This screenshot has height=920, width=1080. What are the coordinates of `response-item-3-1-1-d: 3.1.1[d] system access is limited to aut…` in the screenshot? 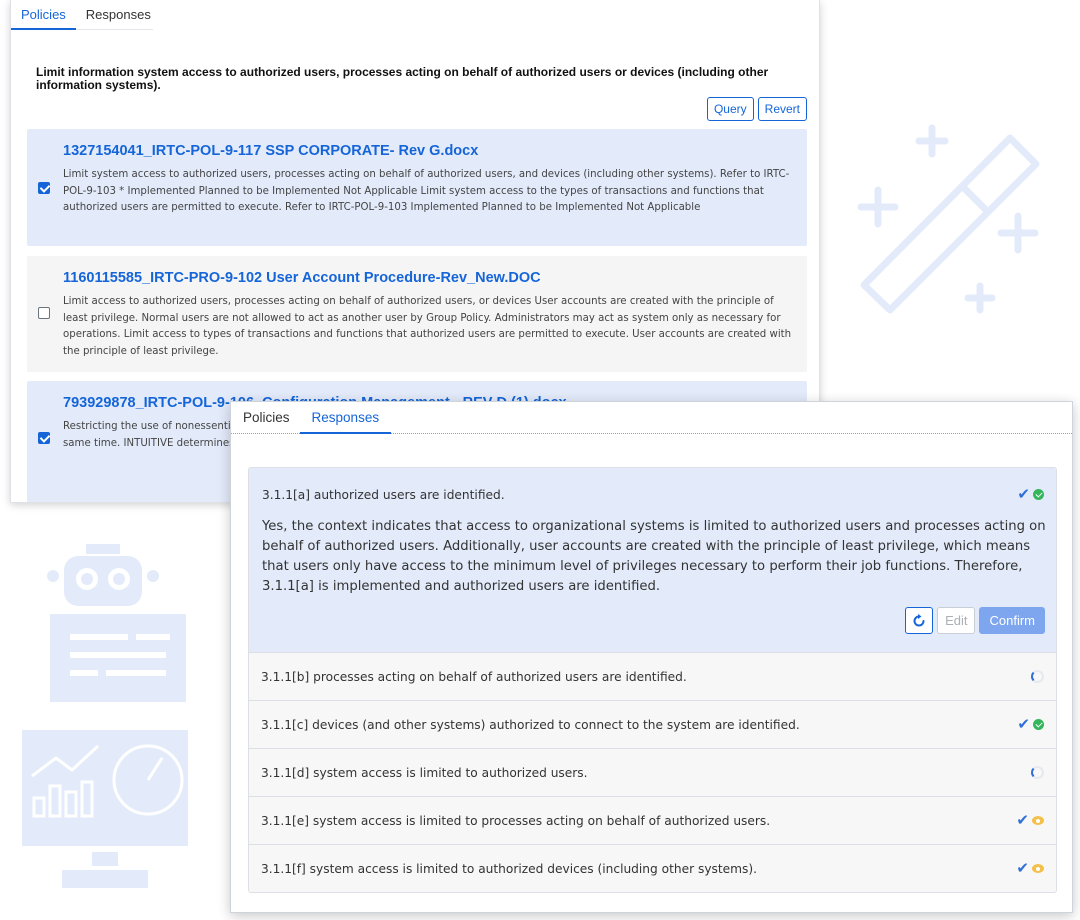 It's located at (652, 772).